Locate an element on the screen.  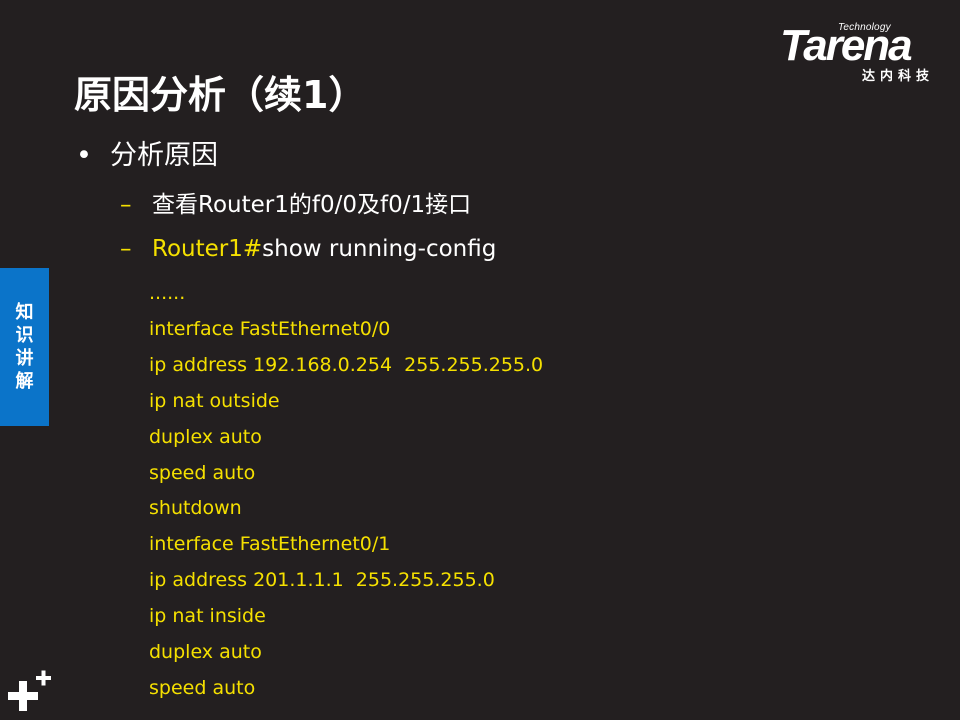
sub-bullet-command: – Router1#show running-config is located at coordinates (308, 249).